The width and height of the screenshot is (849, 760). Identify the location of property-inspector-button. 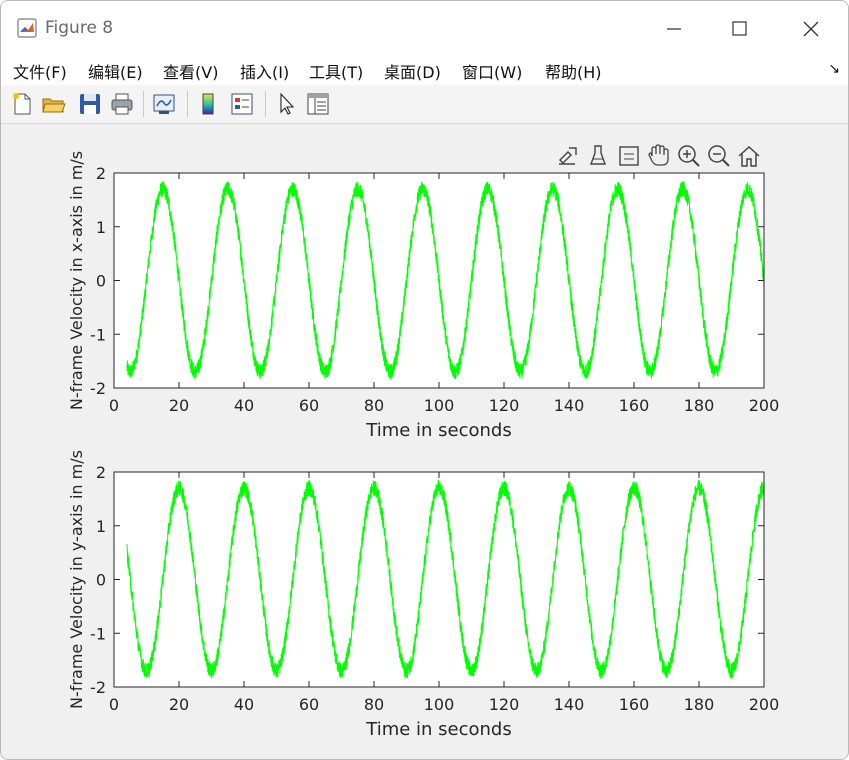
(318, 104).